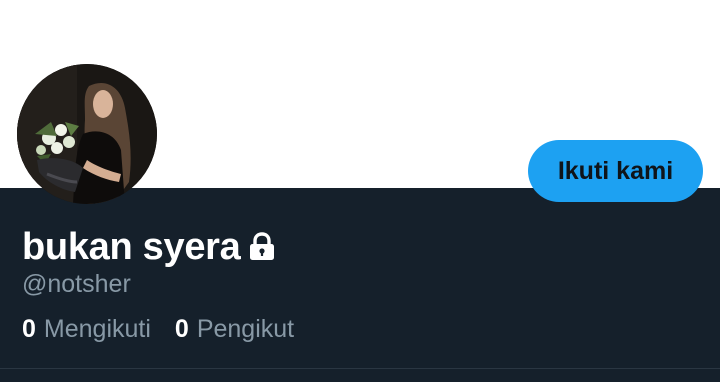  Describe the element at coordinates (76, 284) in the screenshot. I see `handle: @notsher` at that location.